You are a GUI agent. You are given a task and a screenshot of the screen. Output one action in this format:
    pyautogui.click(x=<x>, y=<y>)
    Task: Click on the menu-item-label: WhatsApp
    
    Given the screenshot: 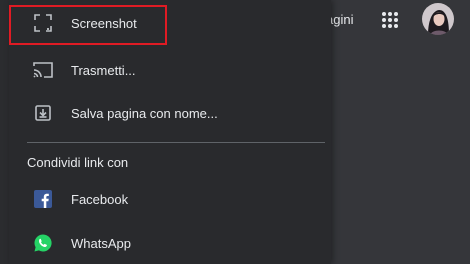 What is the action you would take?
    pyautogui.click(x=101, y=243)
    